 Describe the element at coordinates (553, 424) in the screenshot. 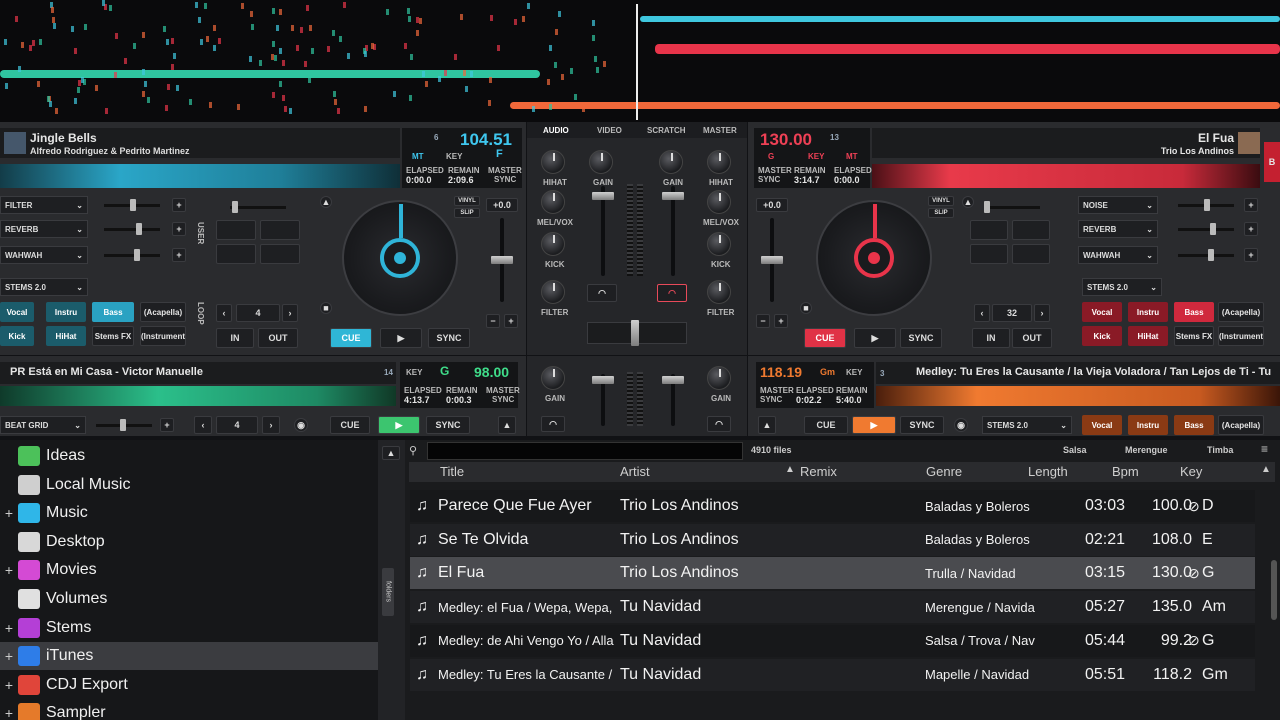

I see `deck-c-headphone-button: ◠` at that location.